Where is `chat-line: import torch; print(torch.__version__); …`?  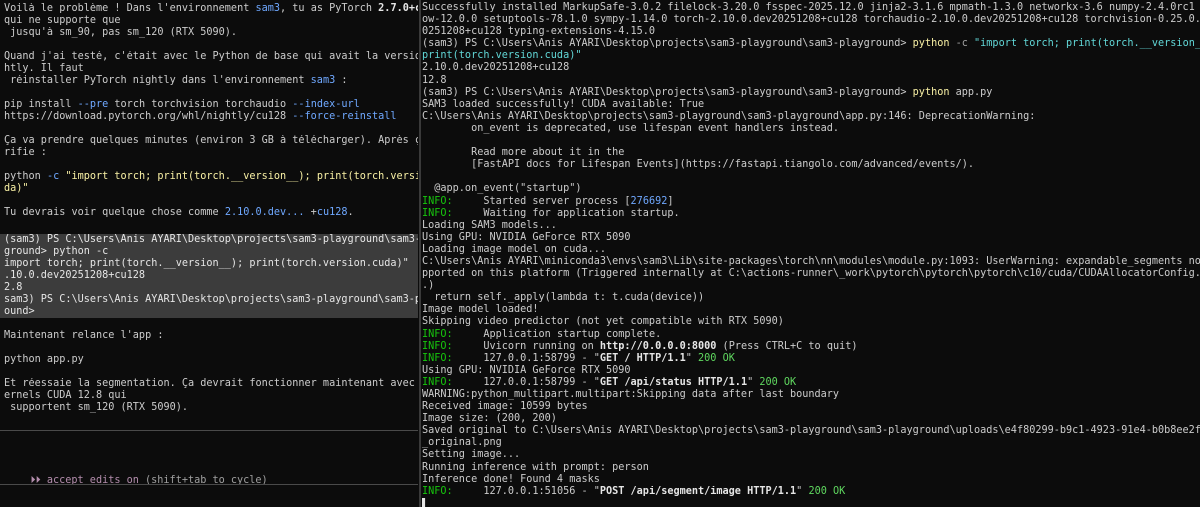
chat-line: import torch; print(torch.__version__); … is located at coordinates (209, 264).